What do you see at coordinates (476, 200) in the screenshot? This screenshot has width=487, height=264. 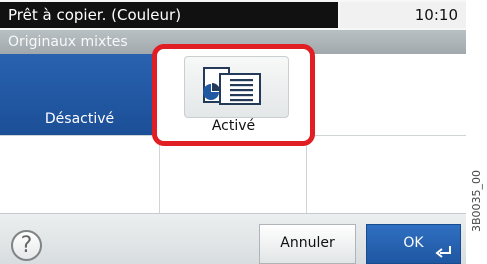 I see `reference-code: 3B0035_00` at bounding box center [476, 200].